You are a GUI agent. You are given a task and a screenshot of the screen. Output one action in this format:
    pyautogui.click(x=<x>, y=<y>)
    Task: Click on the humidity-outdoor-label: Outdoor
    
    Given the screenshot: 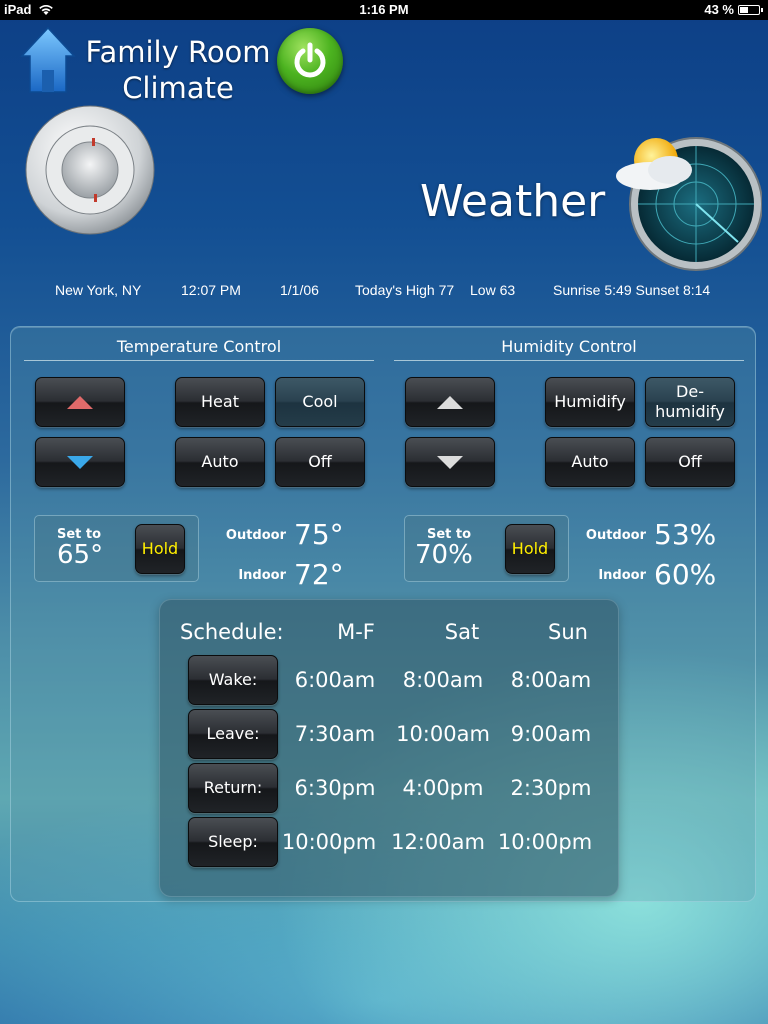 What is the action you would take?
    pyautogui.click(x=615, y=535)
    